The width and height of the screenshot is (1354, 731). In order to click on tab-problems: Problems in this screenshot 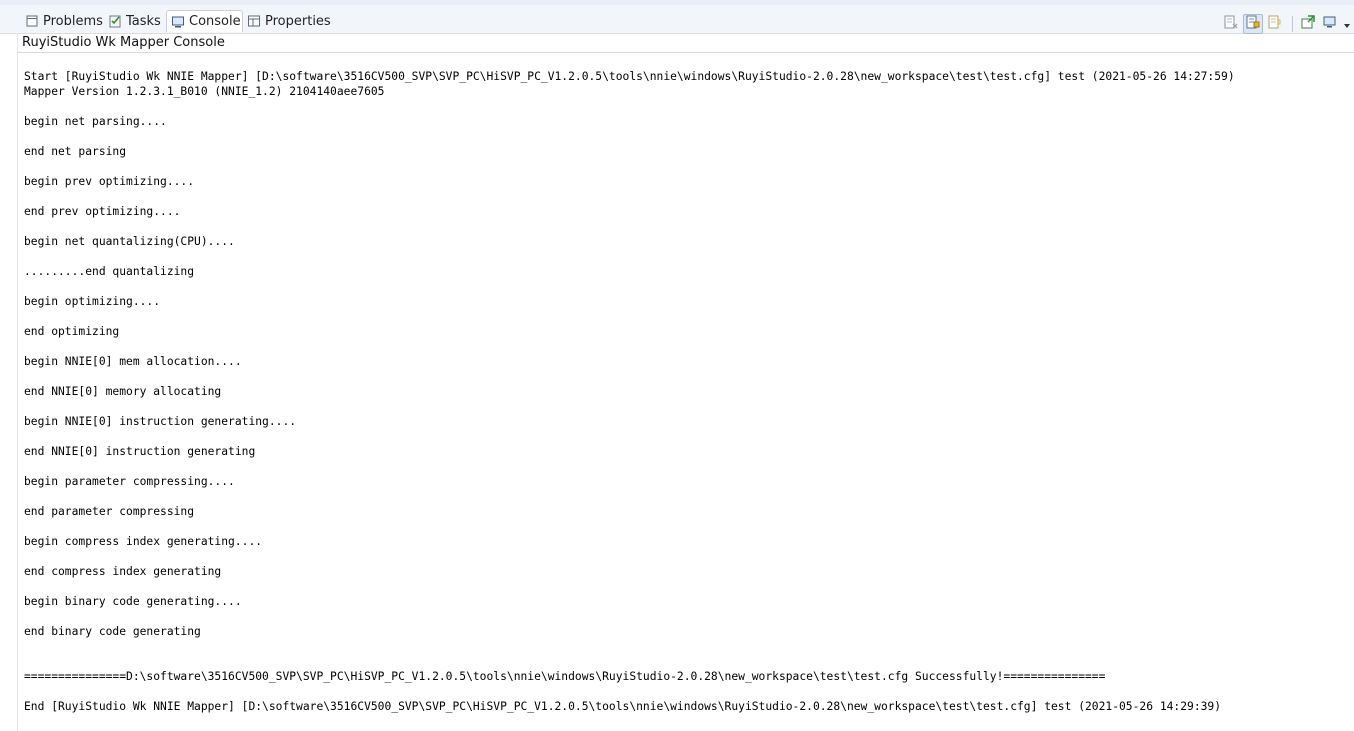, I will do `click(64, 21)`.